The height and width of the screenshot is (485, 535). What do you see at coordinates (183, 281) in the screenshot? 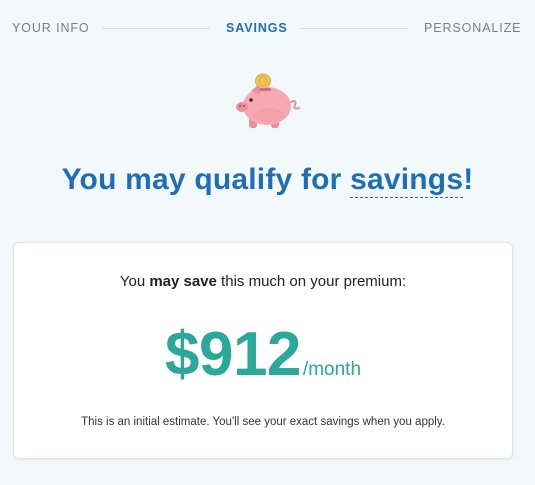
I see `intro-emphasis: may save` at bounding box center [183, 281].